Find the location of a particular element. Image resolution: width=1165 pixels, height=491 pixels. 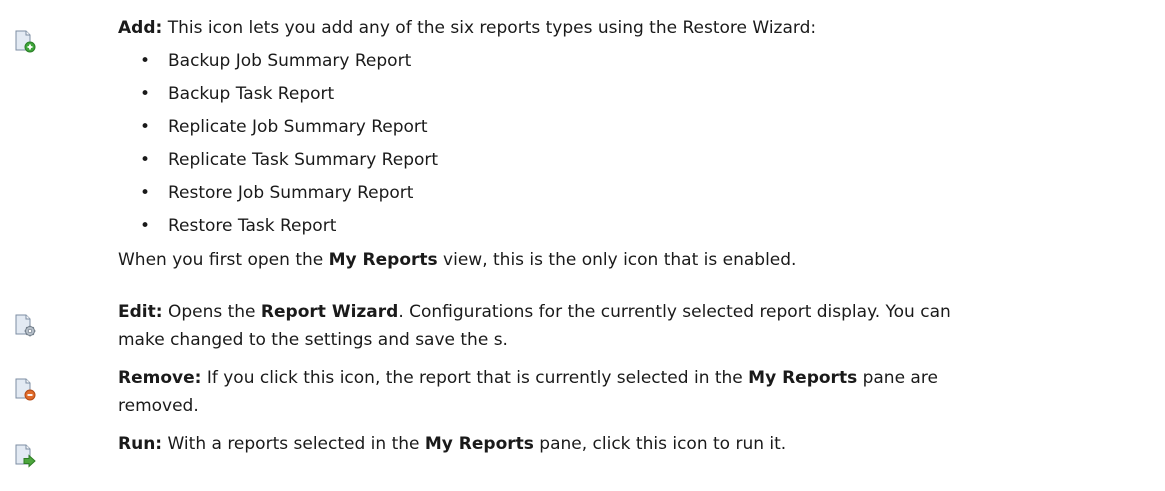

run-report-icon is located at coordinates (25, 455).